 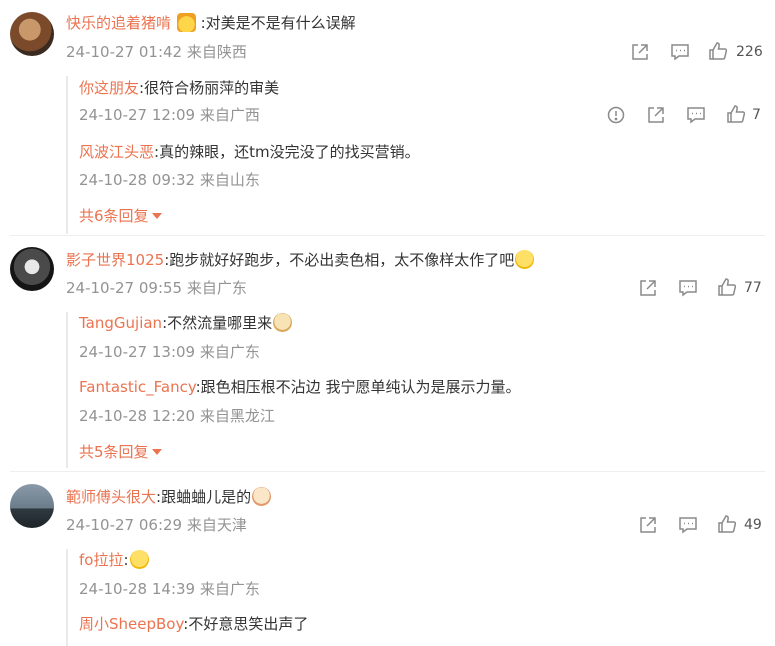 I want to click on reply-time: 24-10-28 12:20 来自黑龙江, so click(x=177, y=416).